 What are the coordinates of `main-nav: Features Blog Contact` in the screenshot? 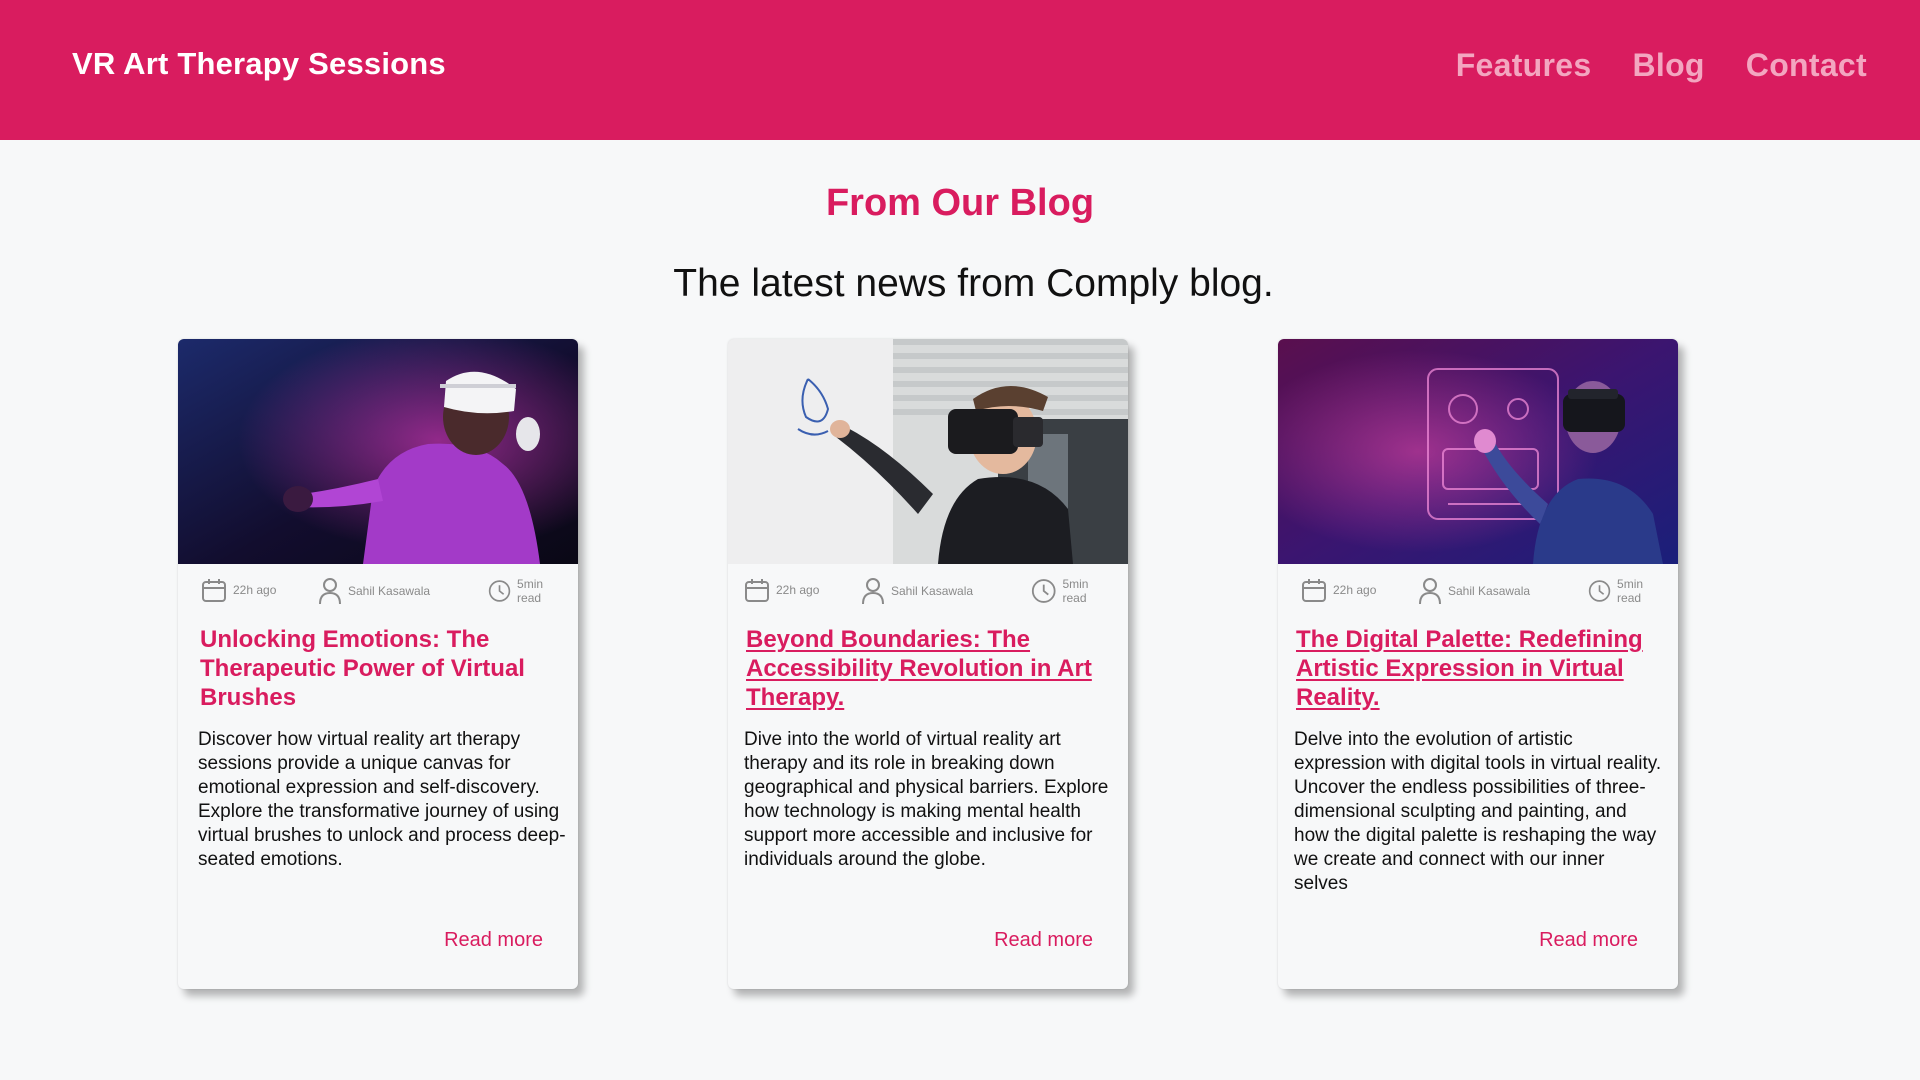 It's located at (1661, 65).